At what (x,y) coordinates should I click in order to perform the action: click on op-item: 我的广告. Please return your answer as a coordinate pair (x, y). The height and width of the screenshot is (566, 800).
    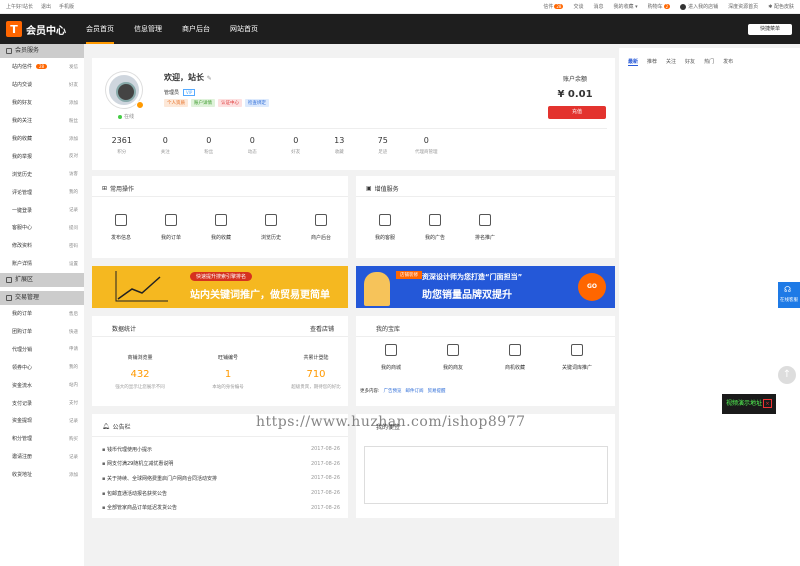
    Looking at the image, I should click on (435, 227).